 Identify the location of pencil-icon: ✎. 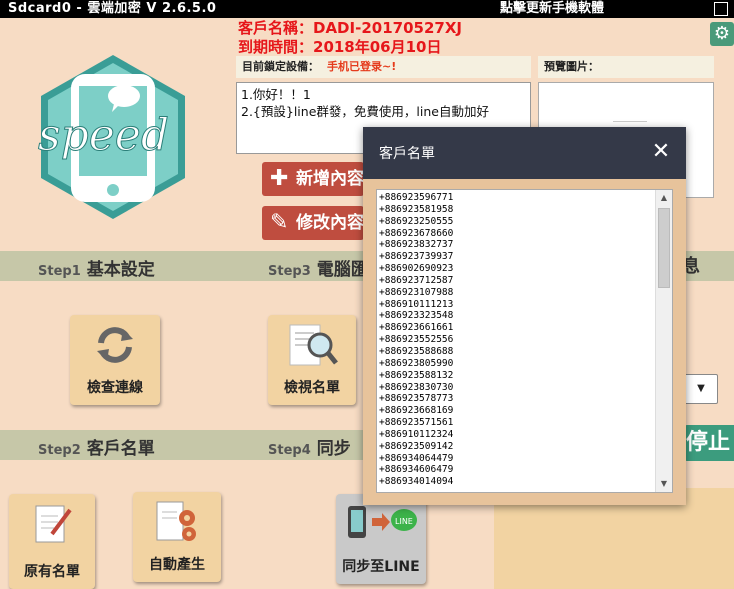
(279, 222).